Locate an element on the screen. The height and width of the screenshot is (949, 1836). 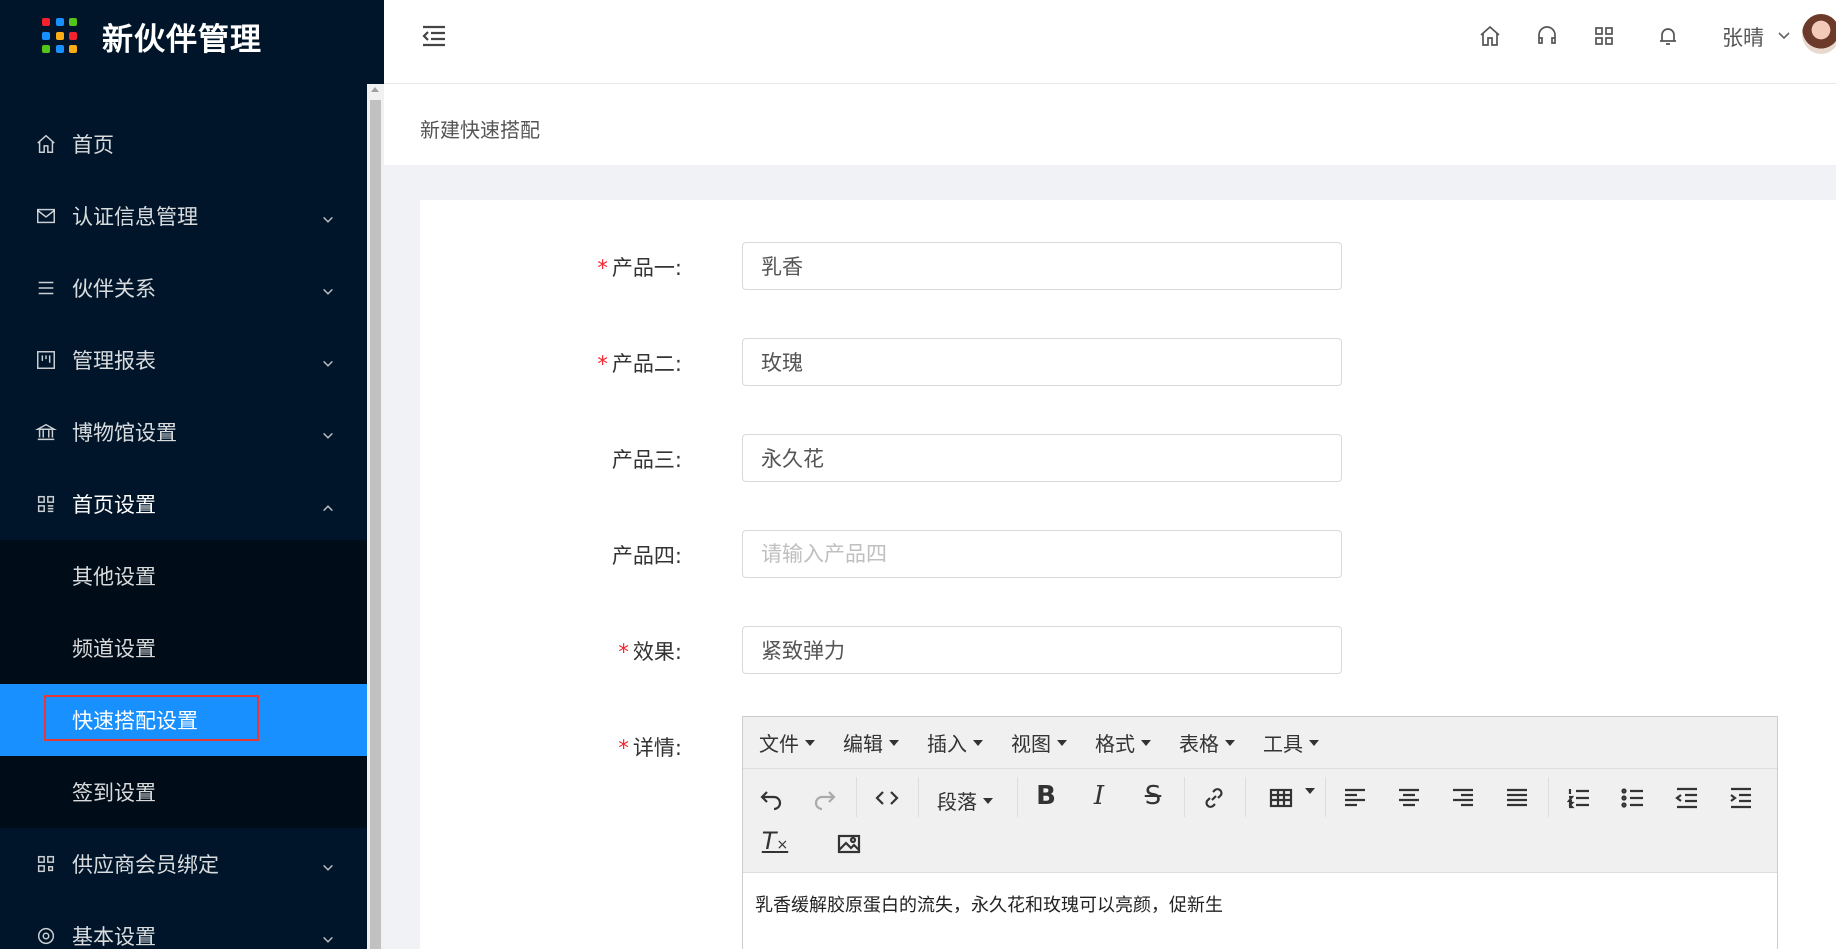
form-row-product4: 产品四: is located at coordinates (1128, 554).